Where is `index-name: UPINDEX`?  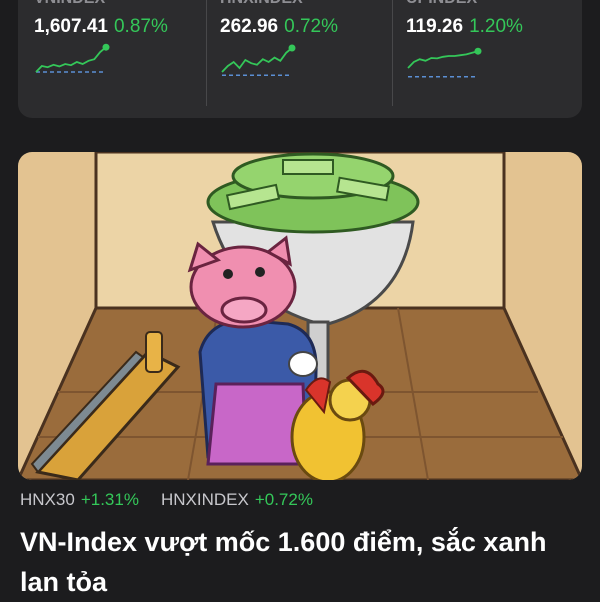
index-name: UPINDEX is located at coordinates (441, 4).